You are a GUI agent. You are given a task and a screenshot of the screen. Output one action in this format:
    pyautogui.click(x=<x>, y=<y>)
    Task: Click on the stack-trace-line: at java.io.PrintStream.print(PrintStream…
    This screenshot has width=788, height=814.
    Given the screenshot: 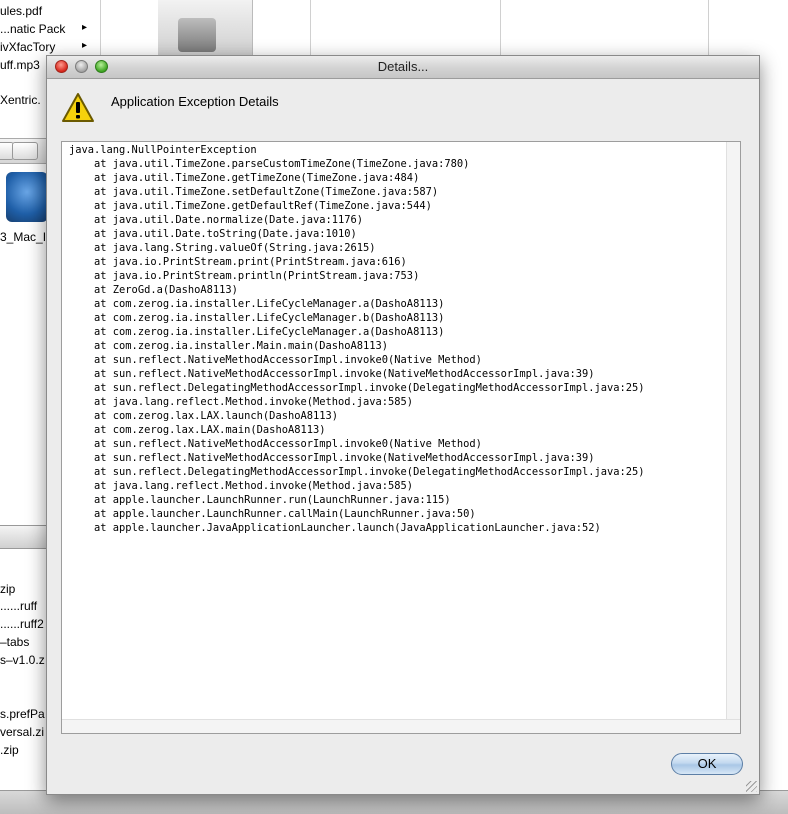 What is the action you would take?
    pyautogui.click(x=250, y=262)
    